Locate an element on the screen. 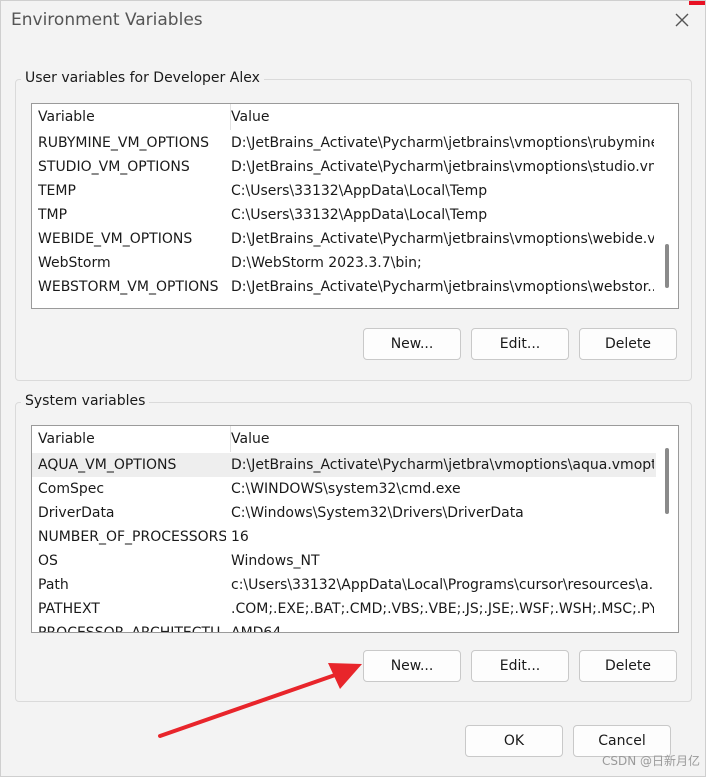 Image resolution: width=706 pixels, height=777 pixels. watermark-text: CSDN @日新月亿 is located at coordinates (650, 761).